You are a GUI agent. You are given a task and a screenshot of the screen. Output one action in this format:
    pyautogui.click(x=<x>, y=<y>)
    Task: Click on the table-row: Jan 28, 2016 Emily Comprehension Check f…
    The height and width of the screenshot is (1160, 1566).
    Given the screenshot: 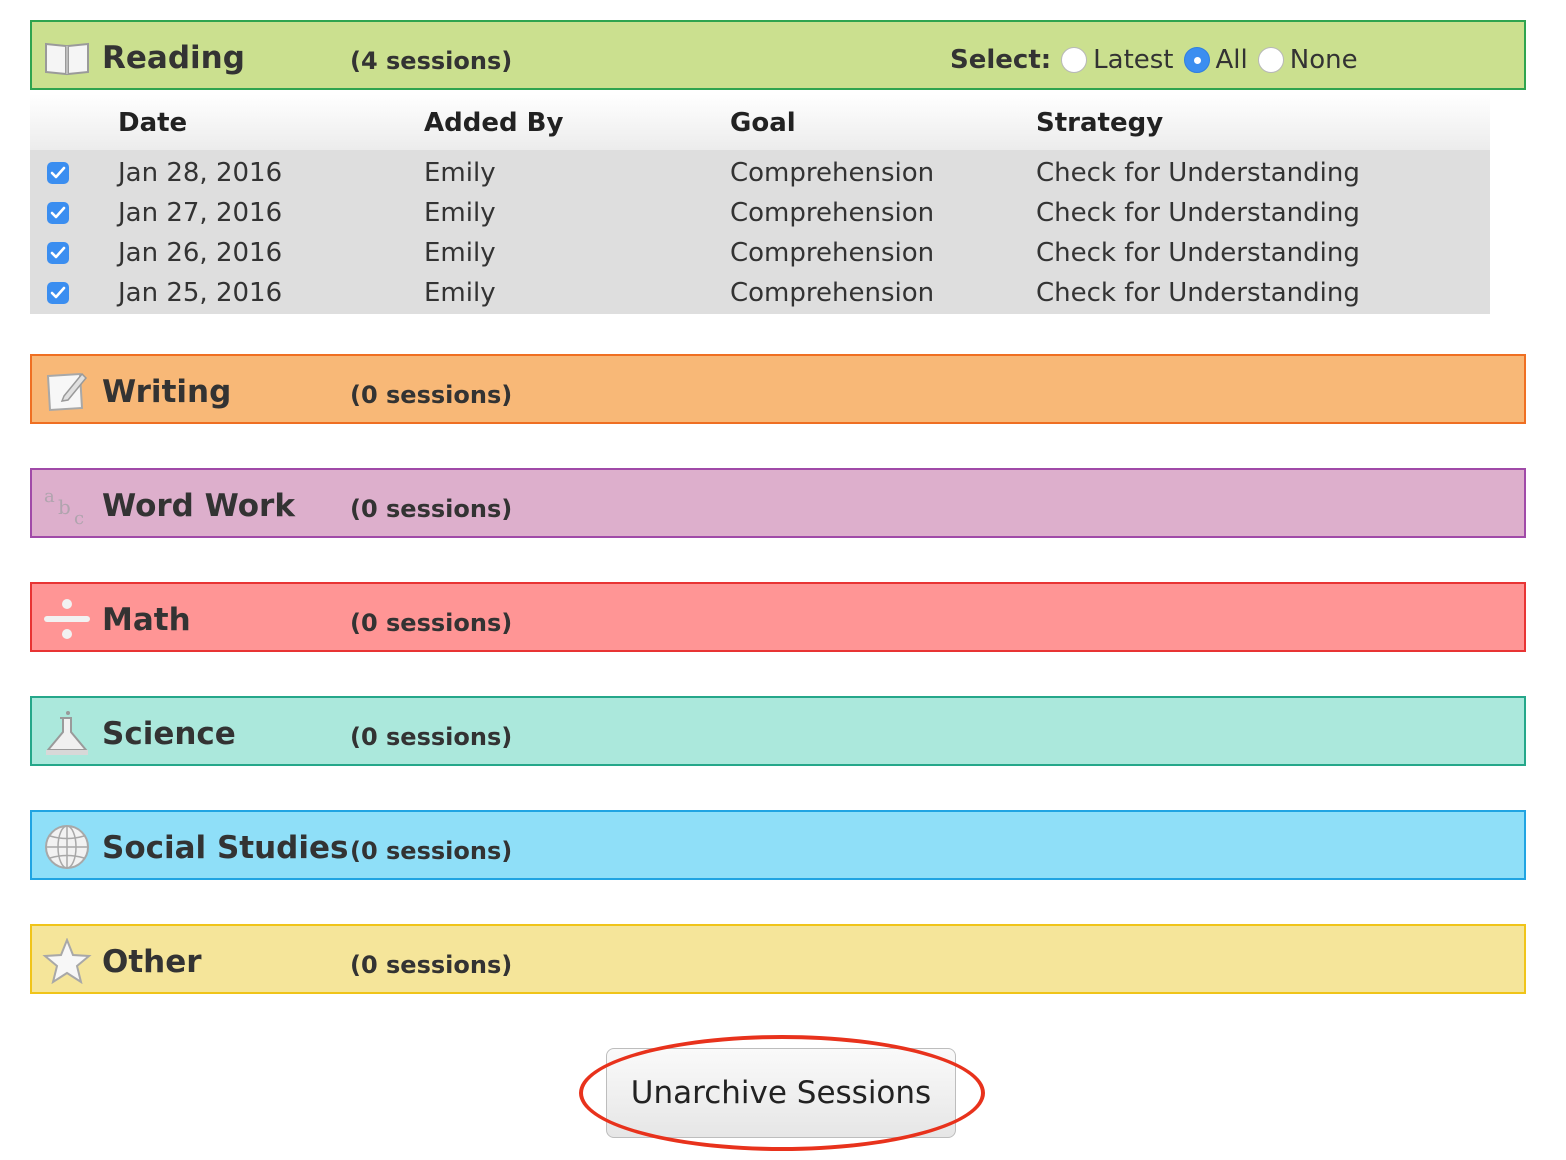 What is the action you would take?
    pyautogui.click(x=760, y=174)
    